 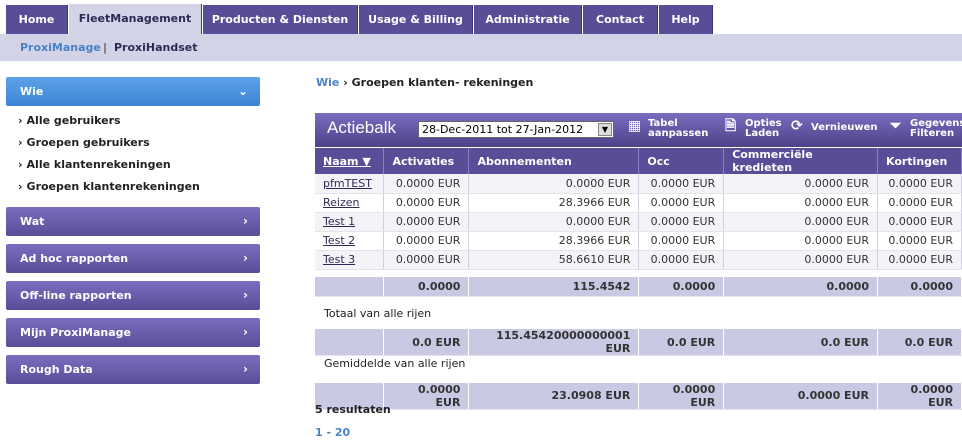 What do you see at coordinates (133, 258) in the screenshot?
I see `sidebar-ad-hoc-rapporten: Ad hoc rapporten ›` at bounding box center [133, 258].